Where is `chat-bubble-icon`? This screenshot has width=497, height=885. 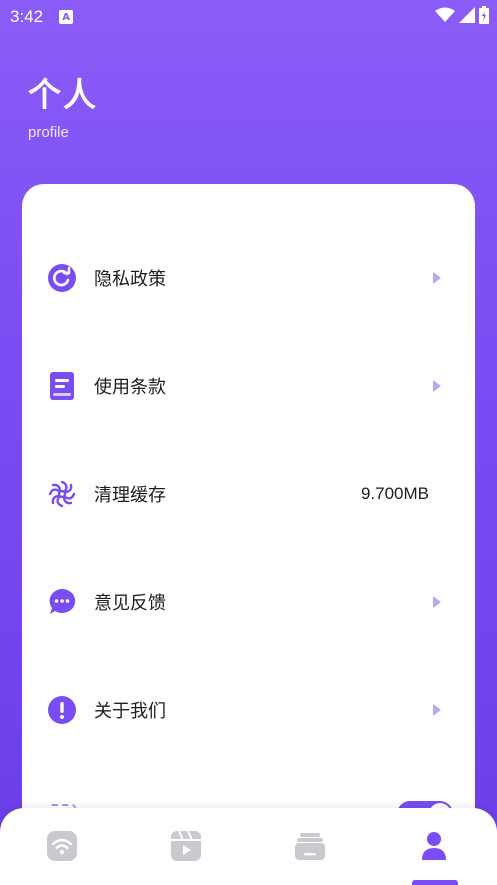
chat-bubble-icon is located at coordinates (62, 602).